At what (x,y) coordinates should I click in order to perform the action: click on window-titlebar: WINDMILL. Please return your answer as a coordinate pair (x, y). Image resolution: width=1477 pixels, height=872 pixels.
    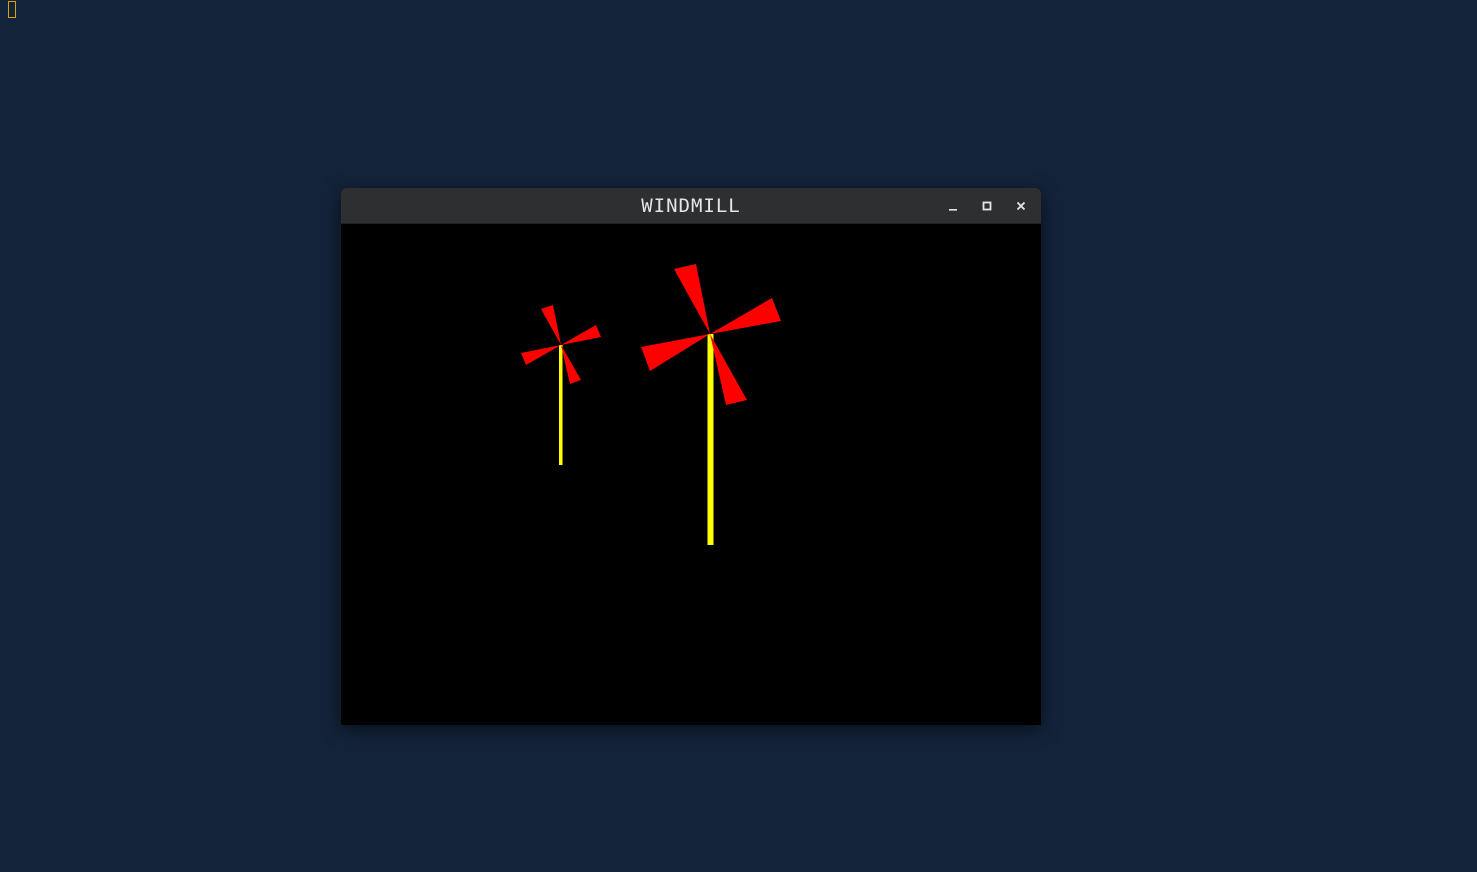
    Looking at the image, I should click on (691, 206).